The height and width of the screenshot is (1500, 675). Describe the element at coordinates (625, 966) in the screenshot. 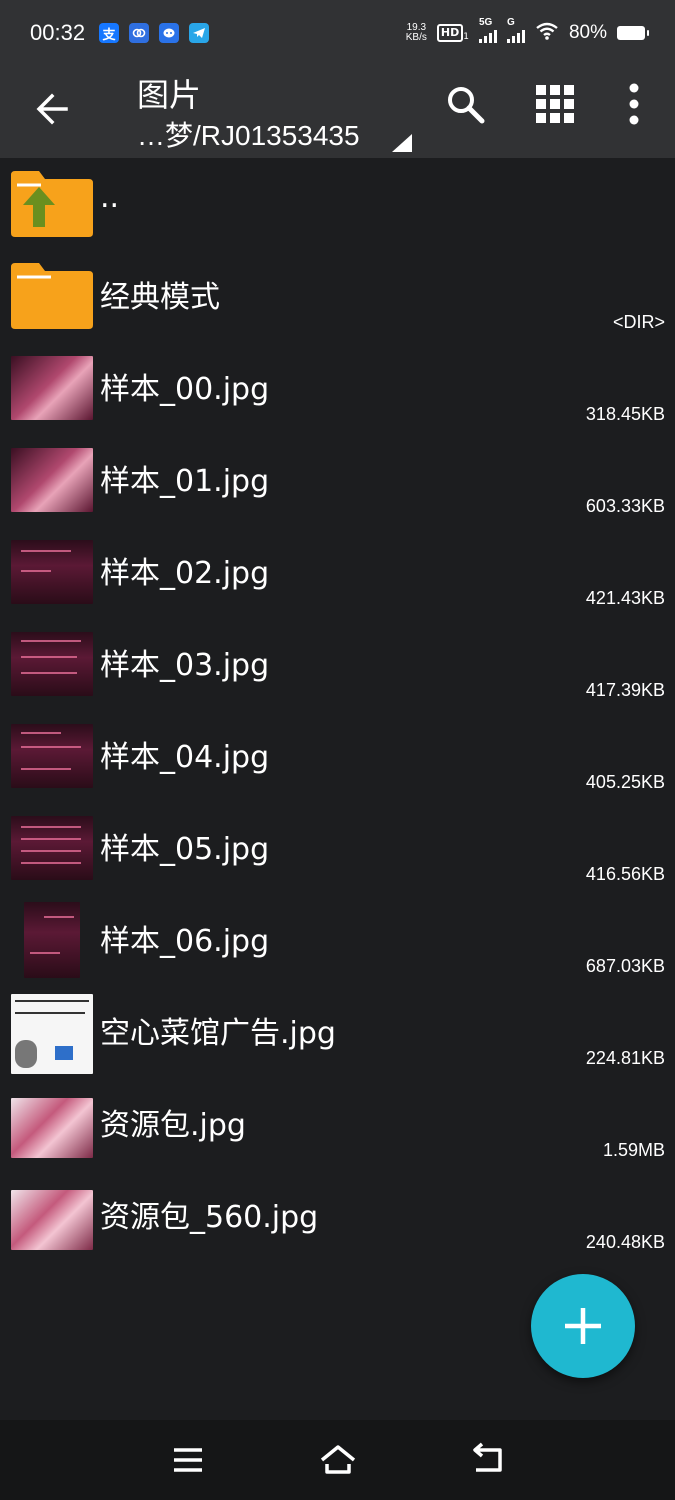

I see `file-size: 687.03KB` at that location.